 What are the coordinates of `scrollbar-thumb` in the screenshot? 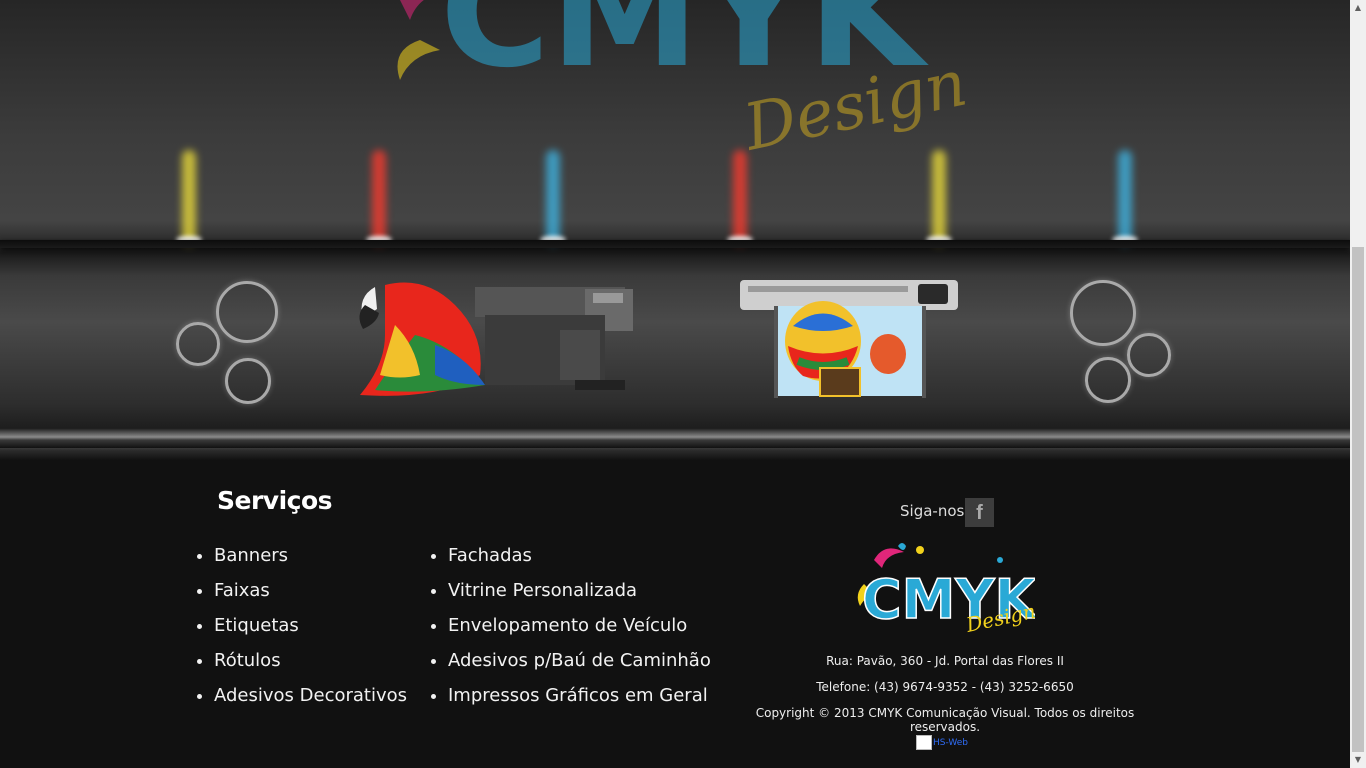 It's located at (1358, 499).